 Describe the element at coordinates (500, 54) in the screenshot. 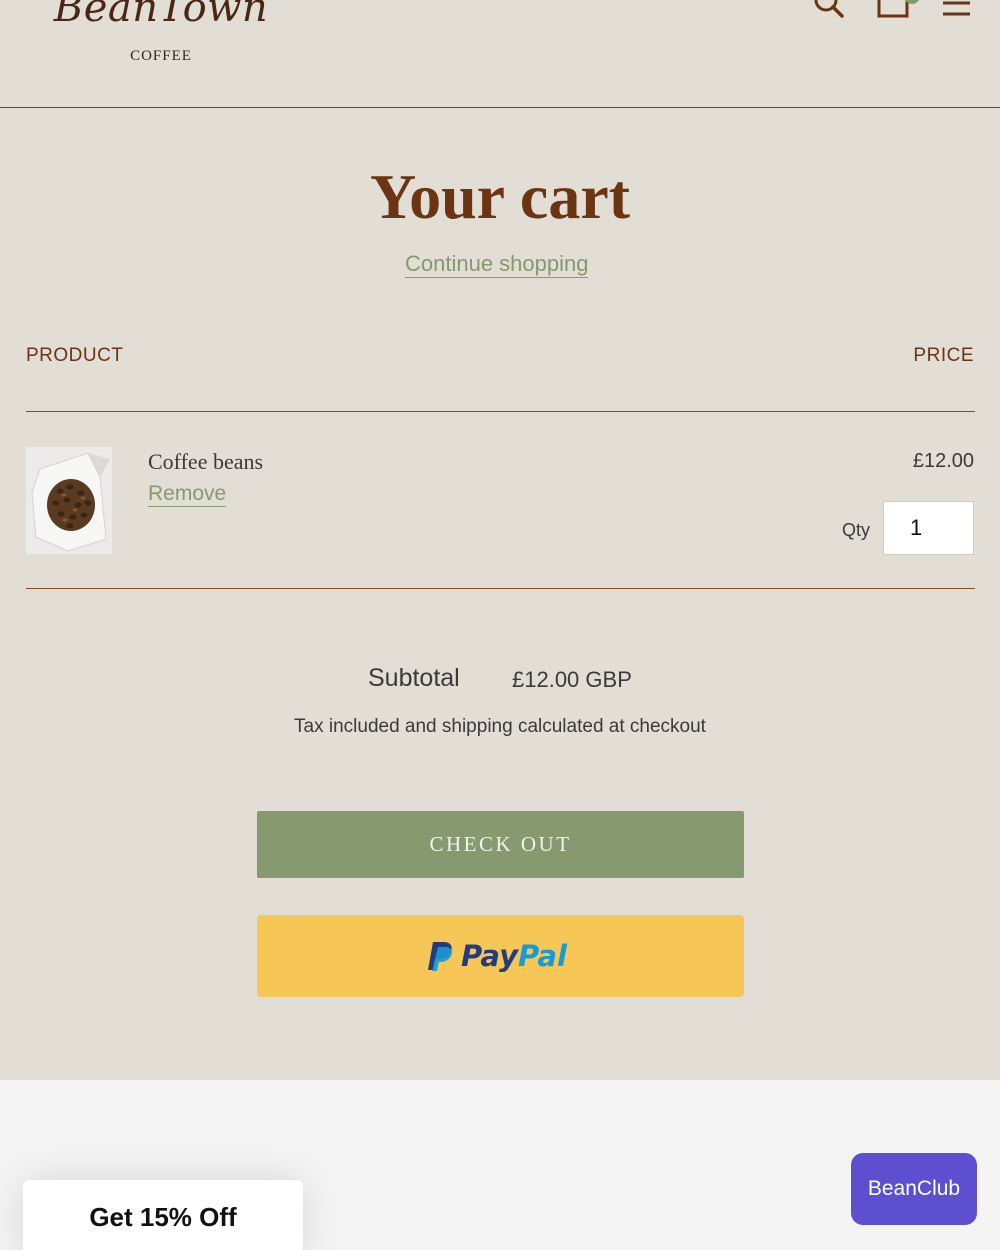

I see `site-header: BeanTown COFFEE` at that location.